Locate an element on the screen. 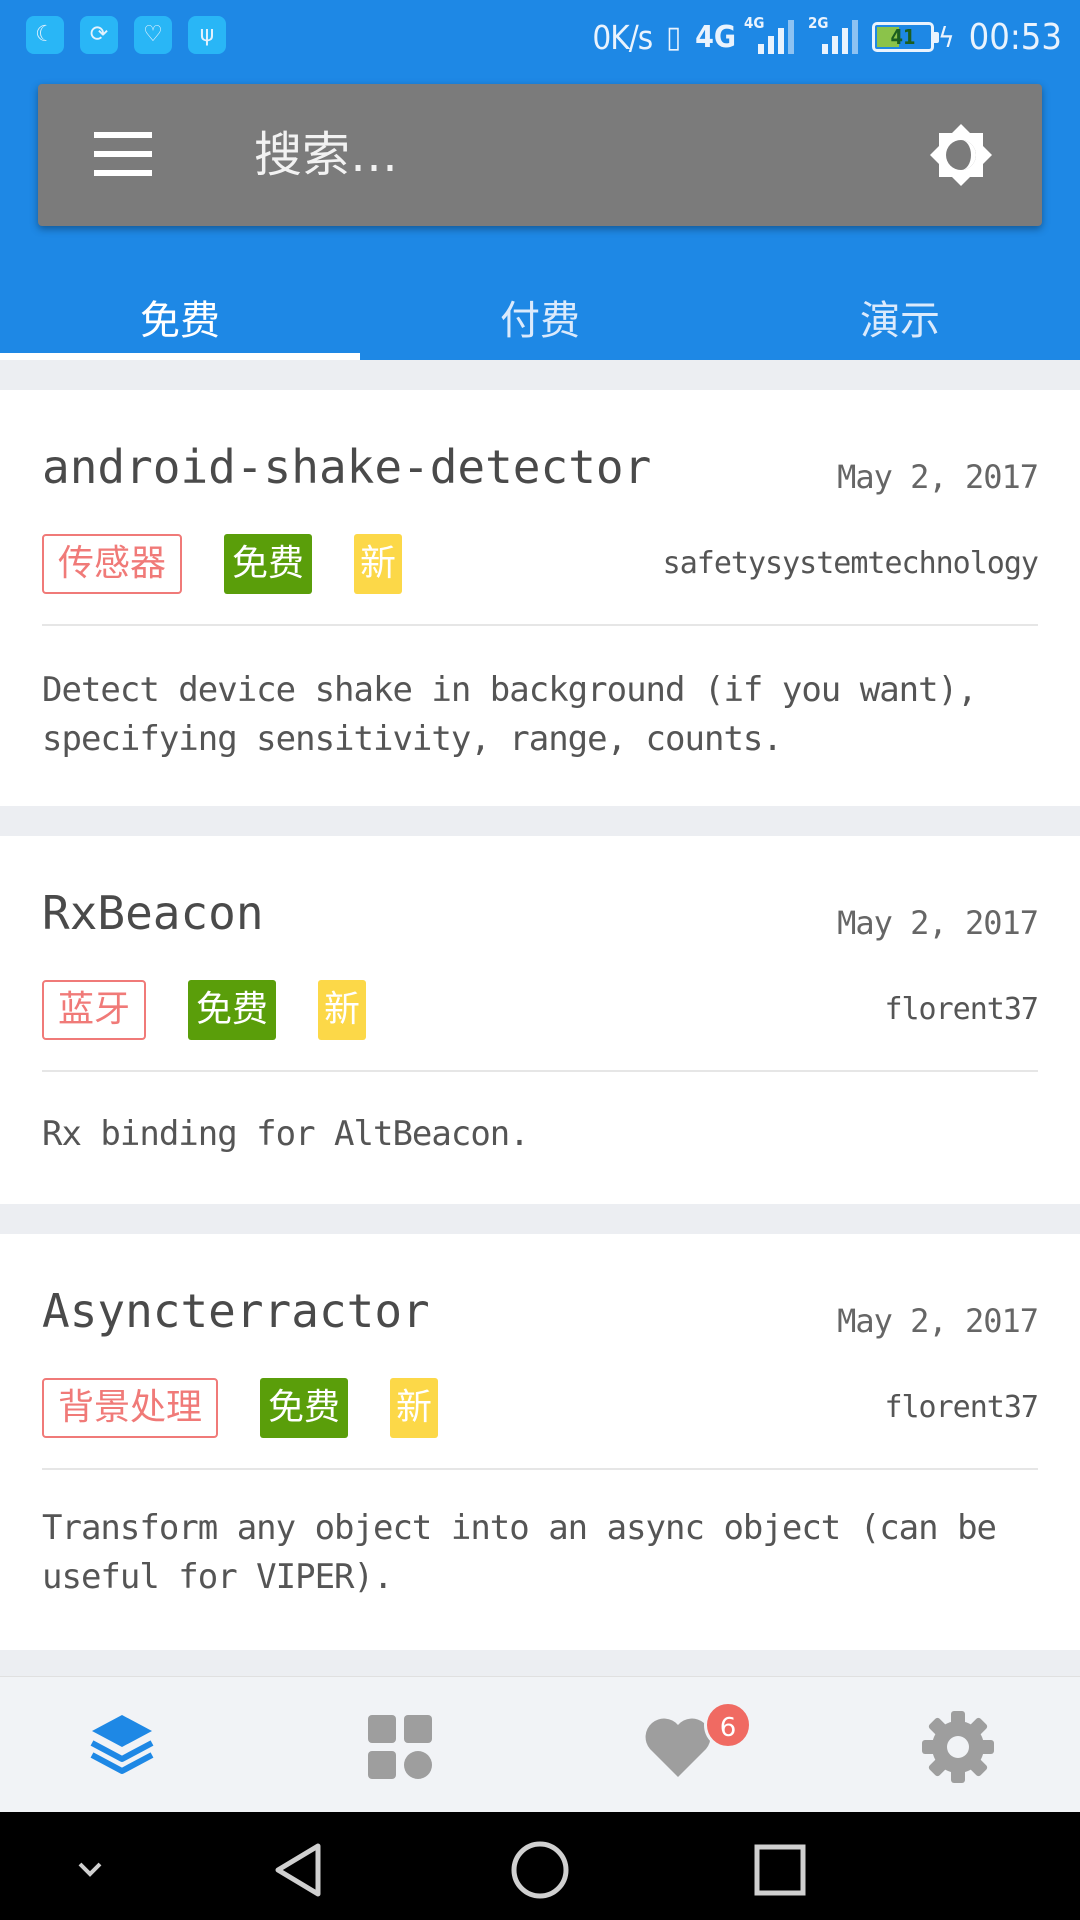  network-type-2g: 2G is located at coordinates (818, 23).